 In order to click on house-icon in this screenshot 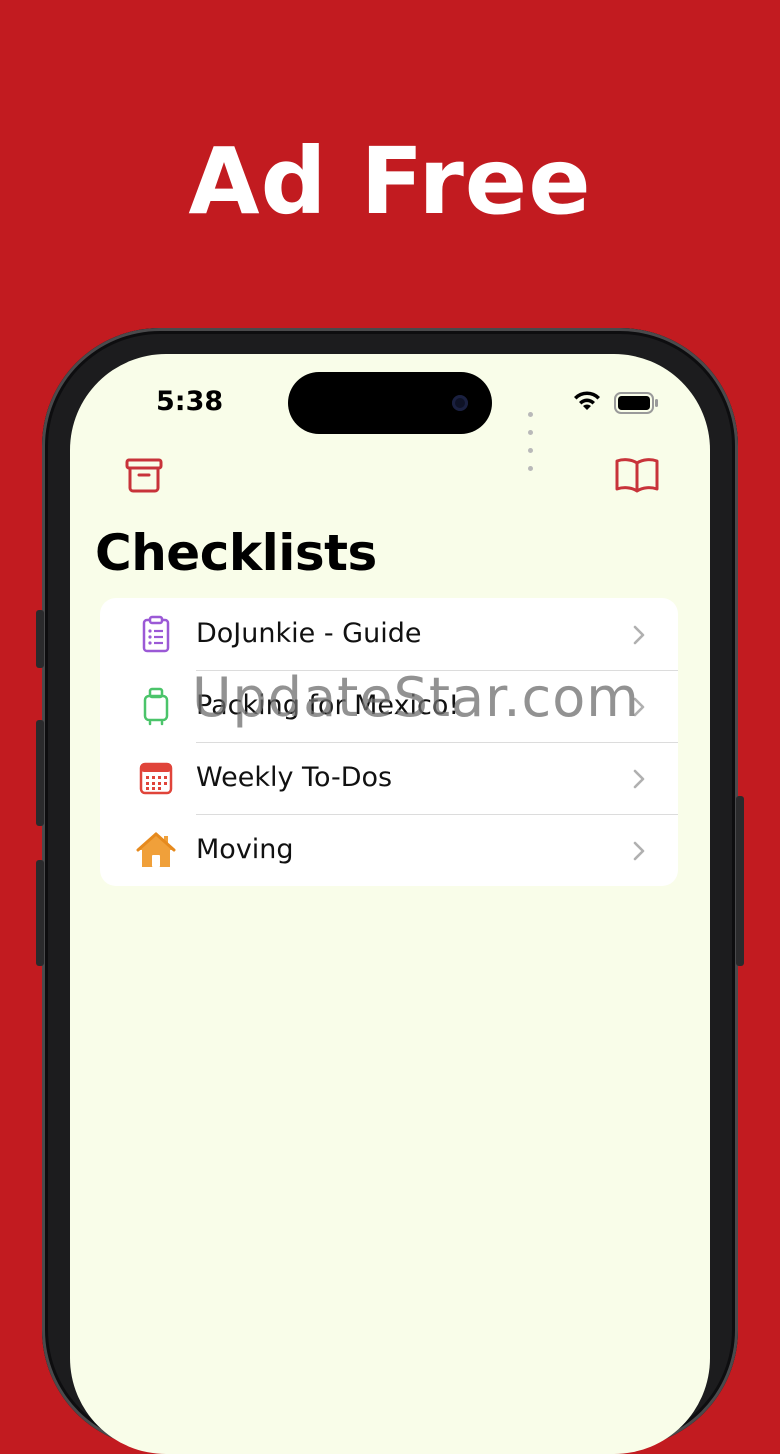, I will do `click(156, 849)`.